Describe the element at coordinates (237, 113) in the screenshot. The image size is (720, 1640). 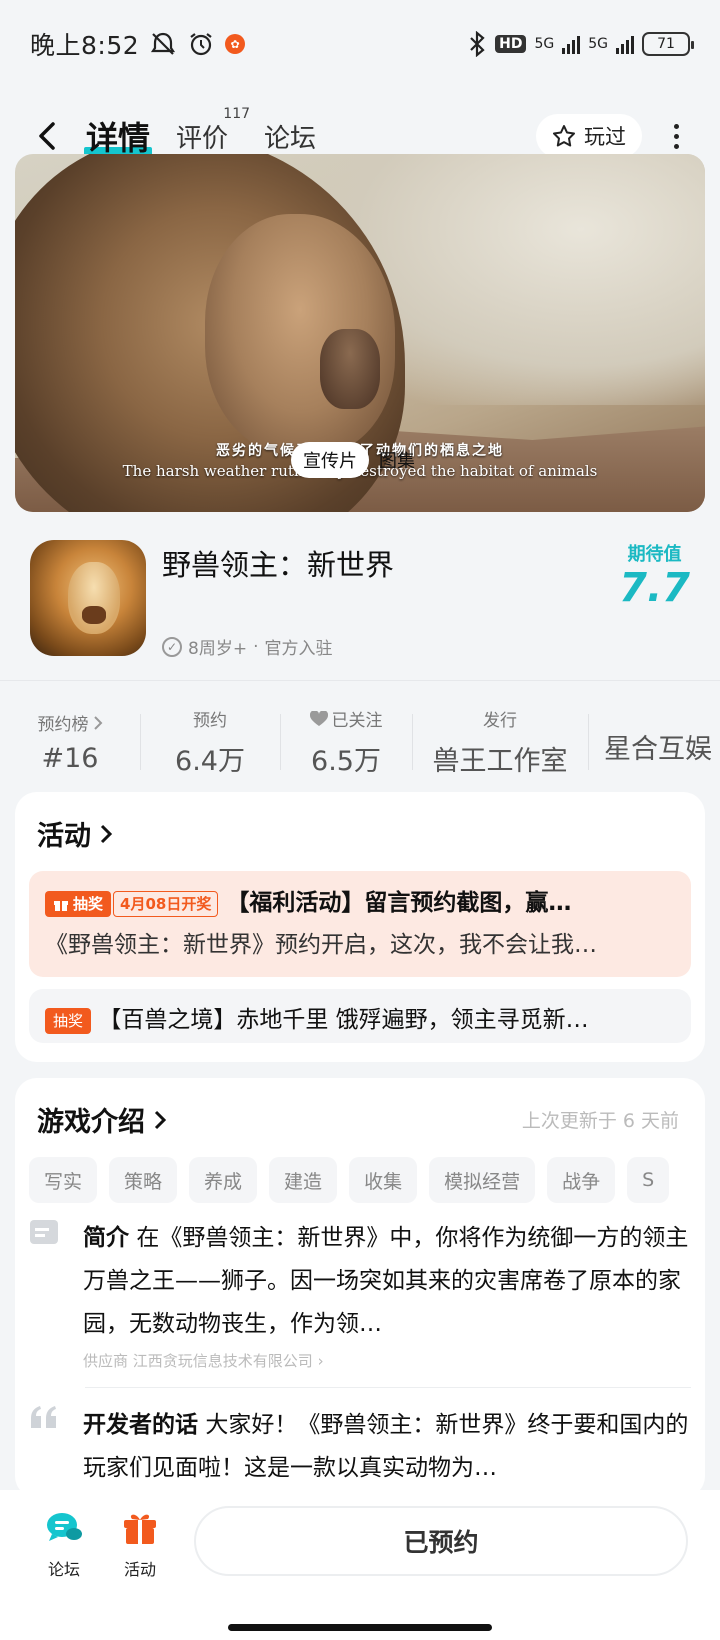
I see `review-count: 117` at that location.